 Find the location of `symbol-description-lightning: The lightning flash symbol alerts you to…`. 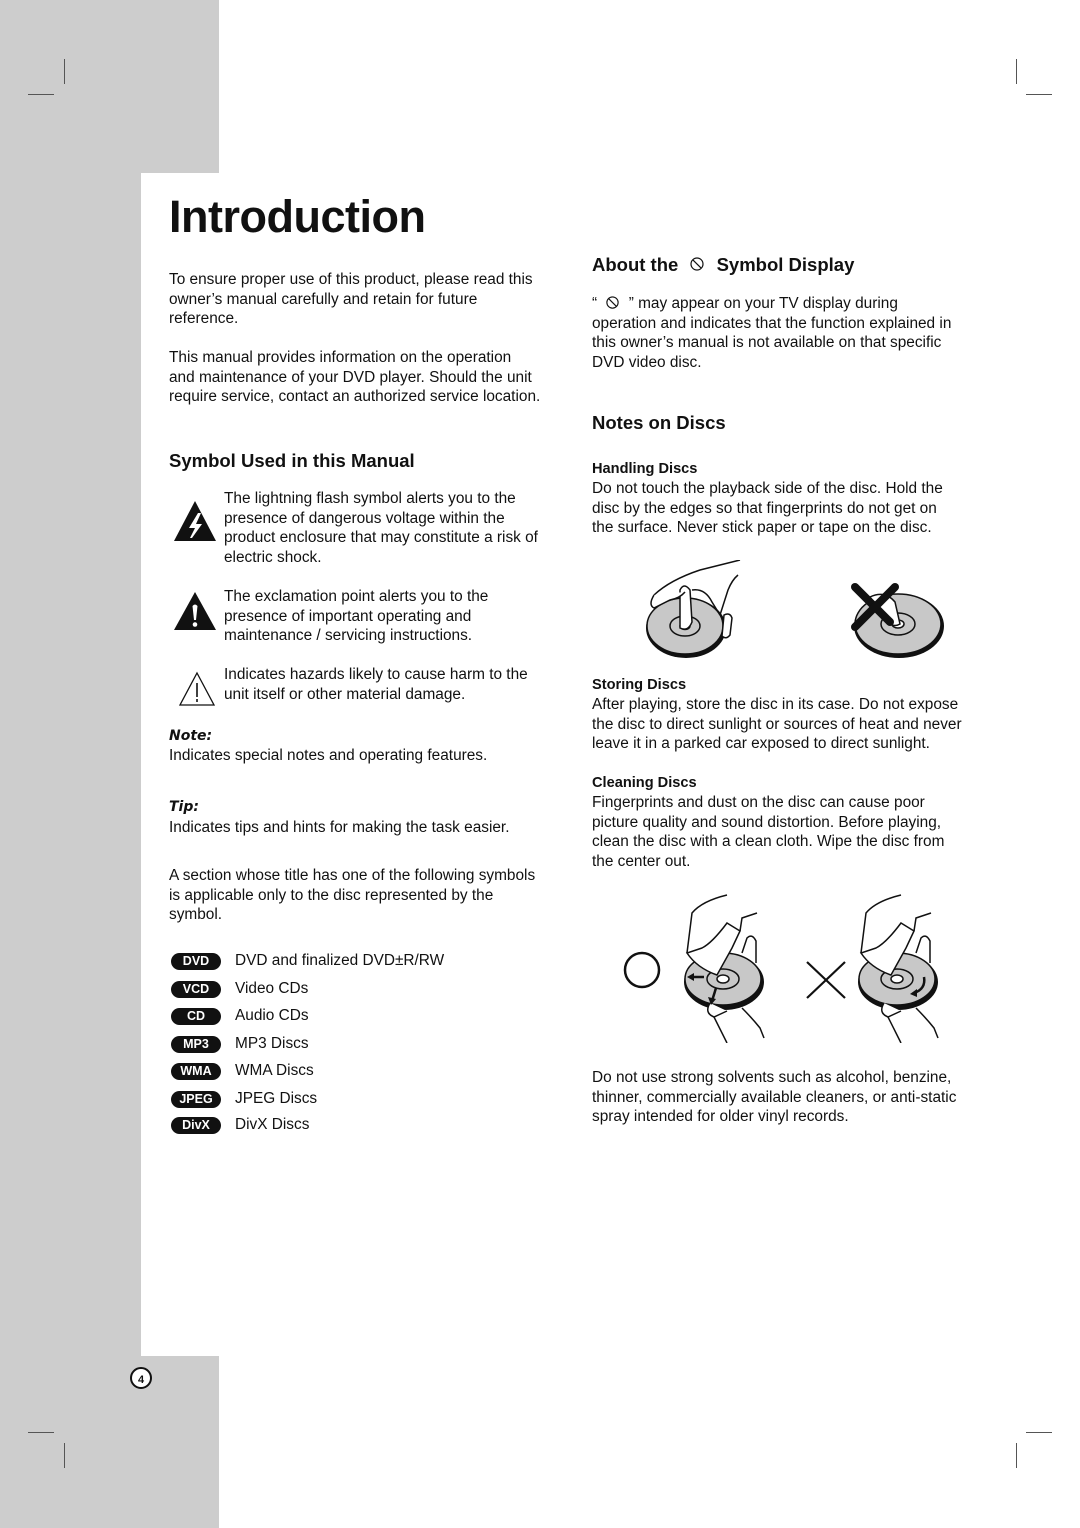

symbol-description-lightning: The lightning flash symbol alerts you to… is located at coordinates (396, 528).